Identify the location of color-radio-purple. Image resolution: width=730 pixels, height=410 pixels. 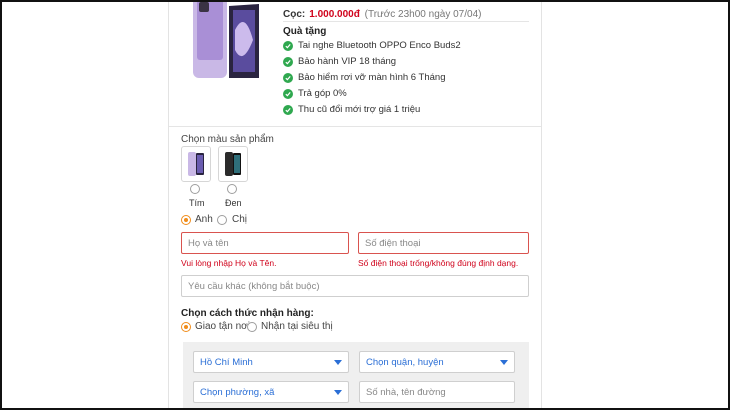
(195, 189).